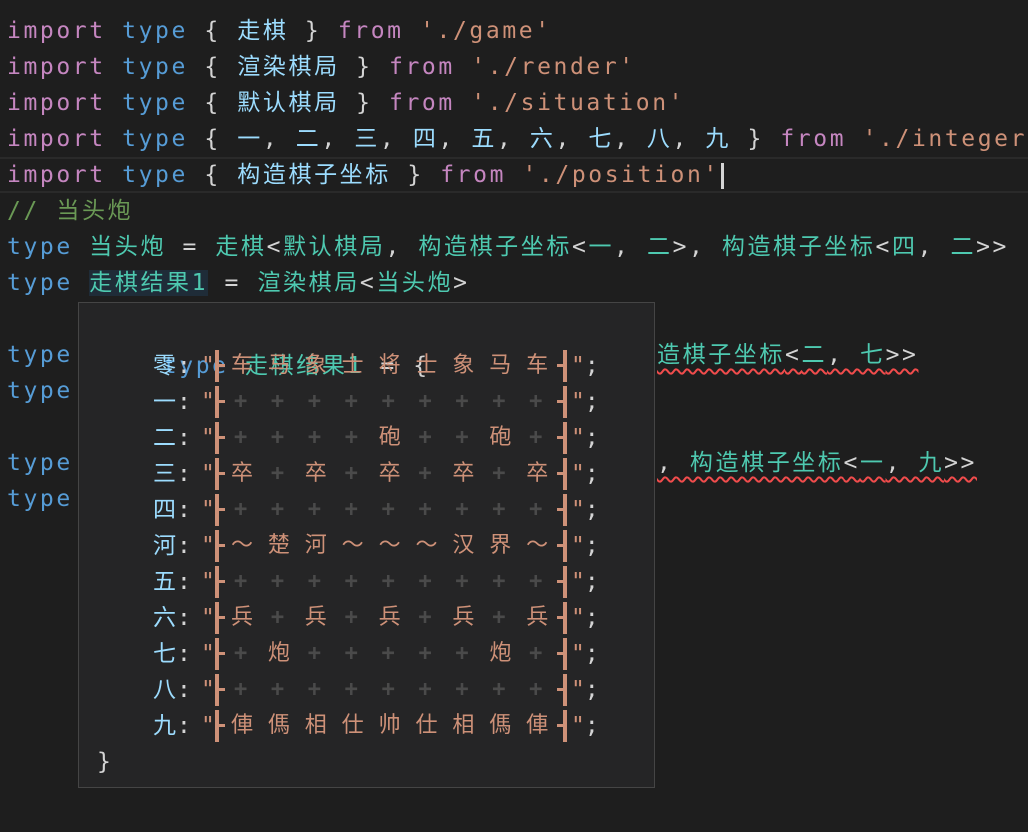 The width and height of the screenshot is (1028, 832). Describe the element at coordinates (164, 510) in the screenshot. I see `row-label: 四` at that location.